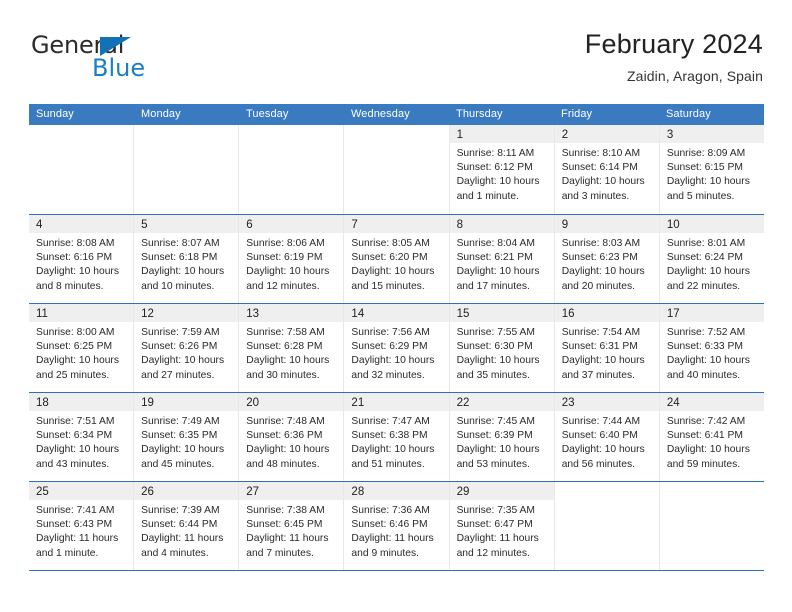 This screenshot has width=792, height=612. I want to click on sunset-text: Sunset: 6:40 PM, so click(599, 436).